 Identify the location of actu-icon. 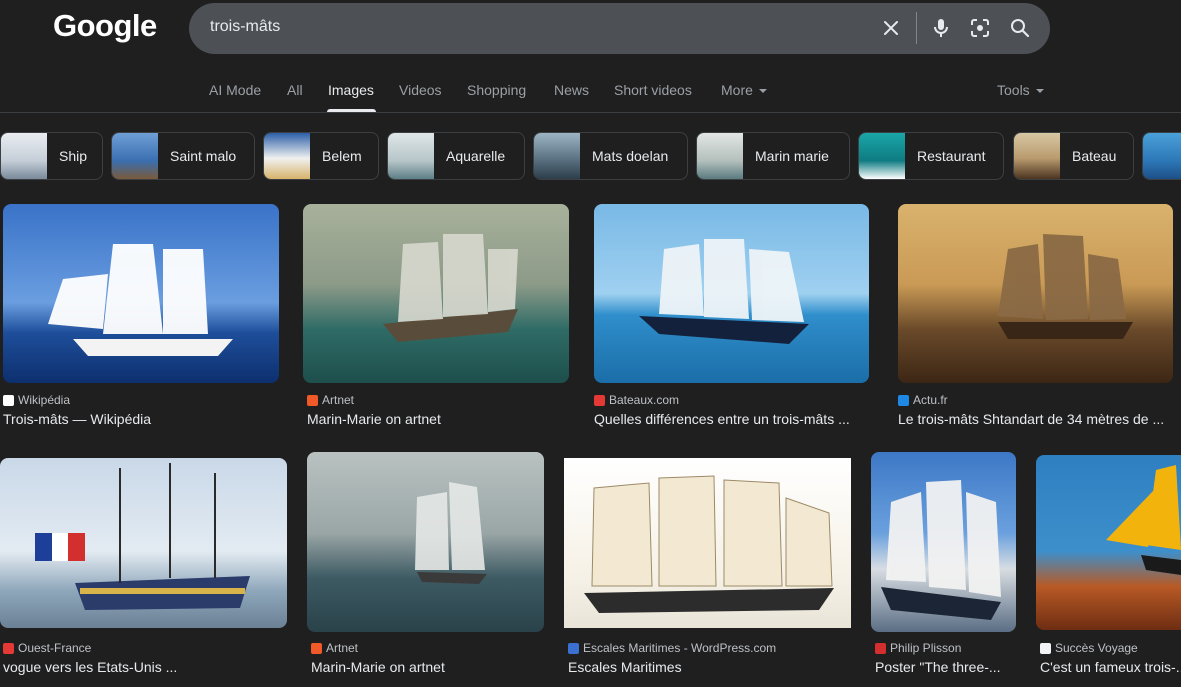
(903, 400).